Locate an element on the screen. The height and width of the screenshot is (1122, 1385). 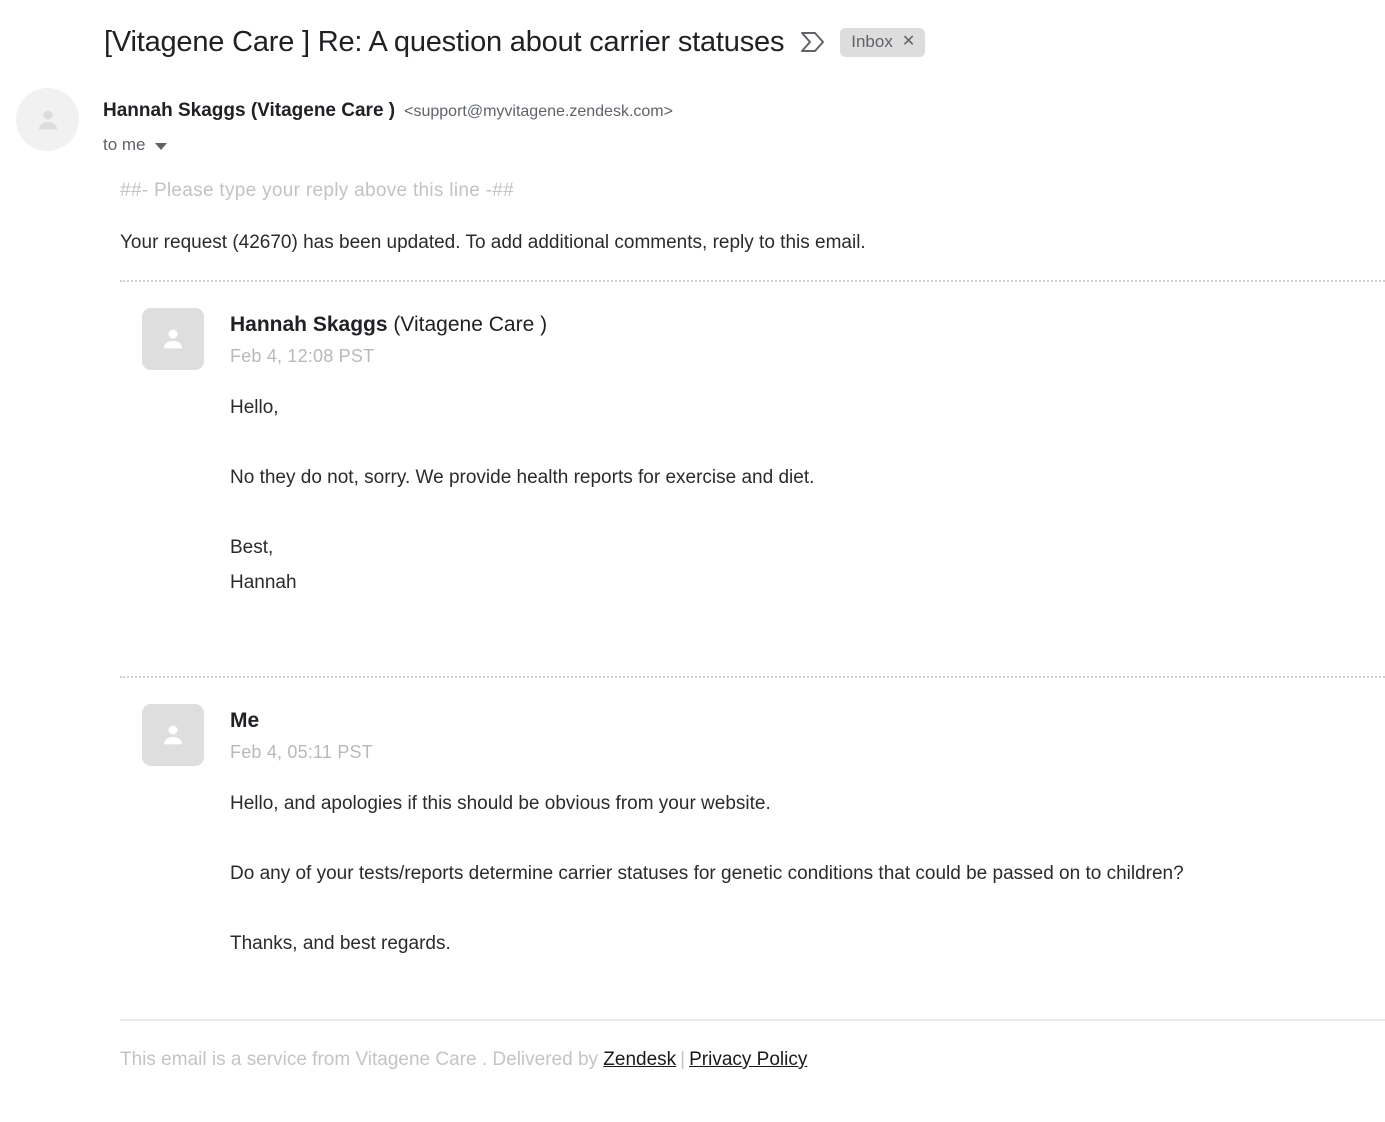
inbox-label-text: Inbox is located at coordinates (872, 41).